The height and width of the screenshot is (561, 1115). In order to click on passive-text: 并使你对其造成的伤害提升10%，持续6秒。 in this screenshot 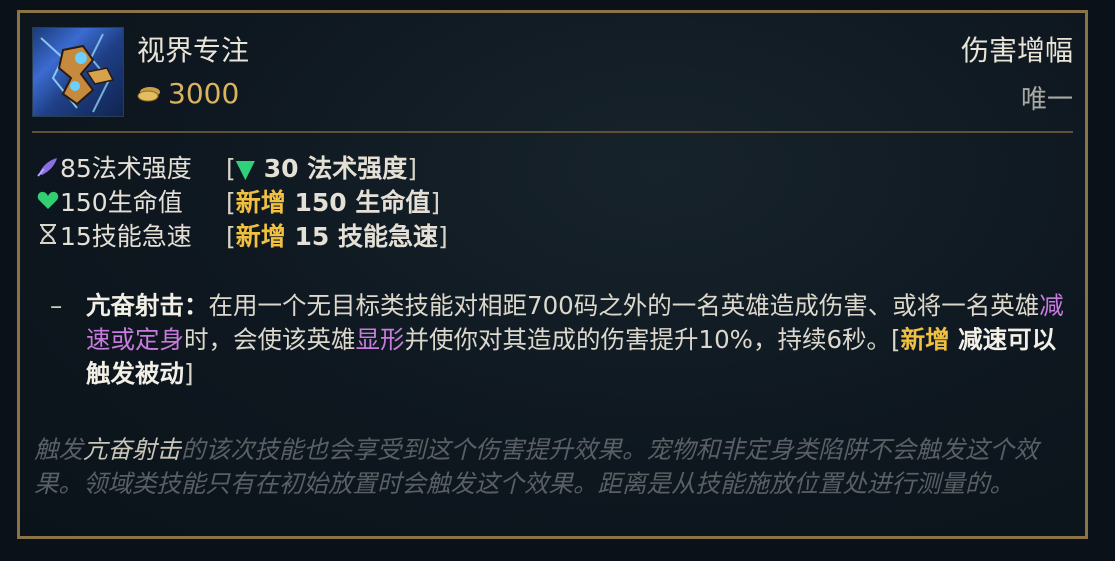, I will do `click(648, 339)`.